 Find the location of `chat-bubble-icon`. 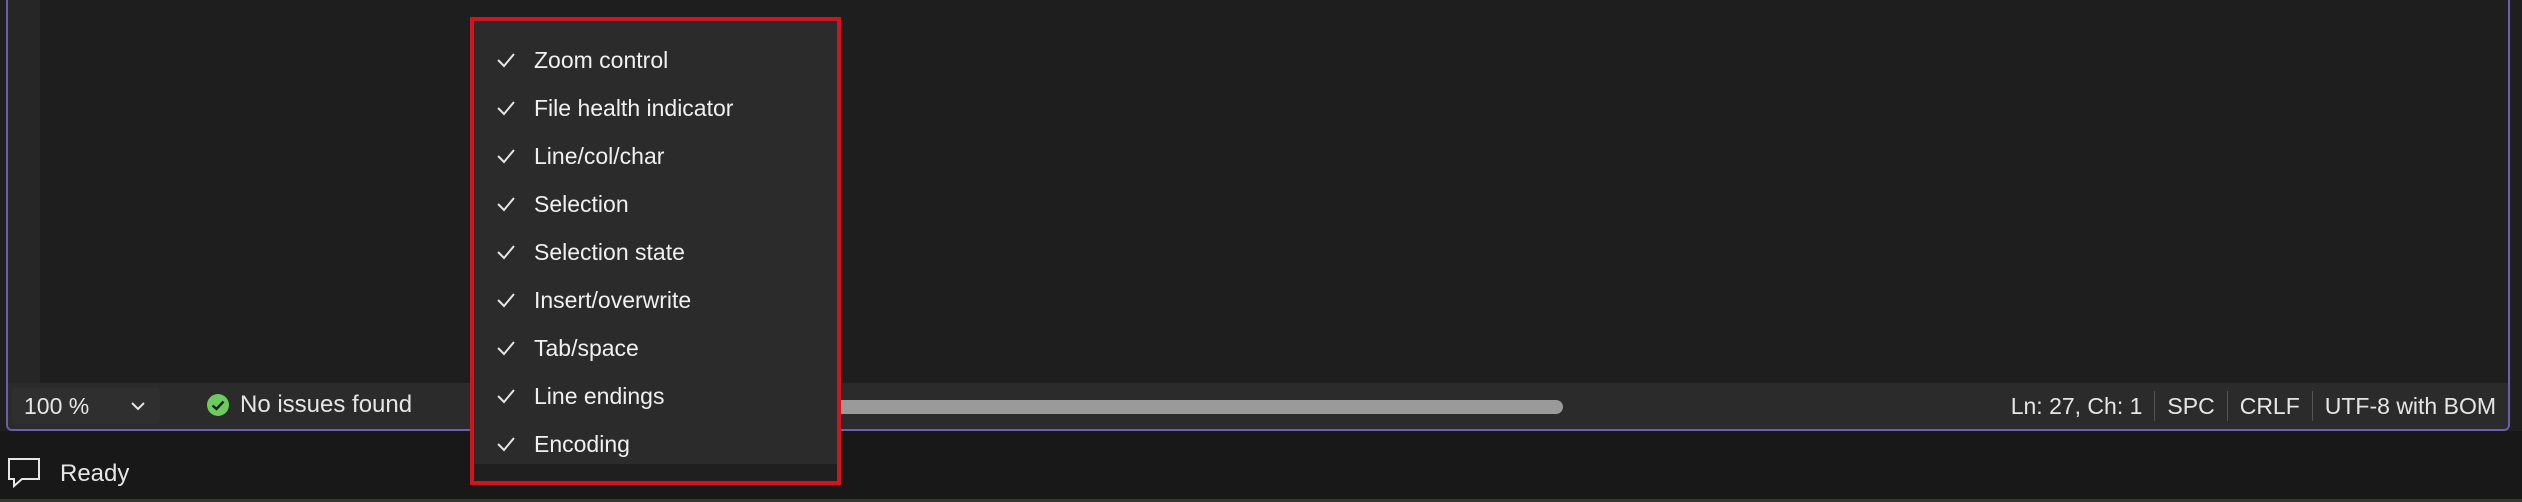

chat-bubble-icon is located at coordinates (24, 473).